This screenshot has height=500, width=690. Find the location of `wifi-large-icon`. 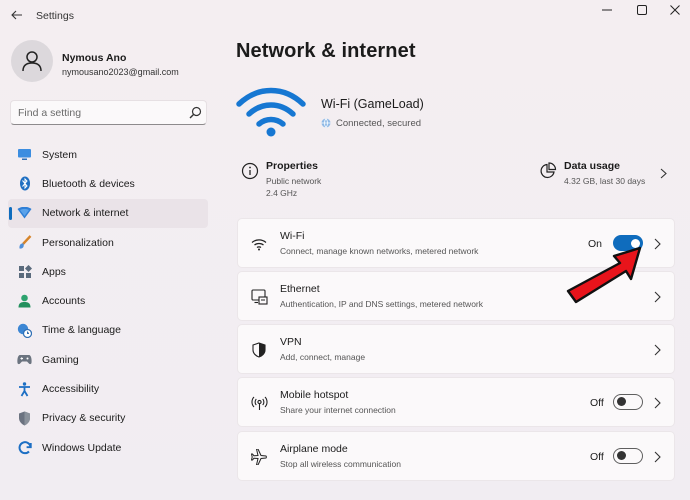

wifi-large-icon is located at coordinates (271, 112).